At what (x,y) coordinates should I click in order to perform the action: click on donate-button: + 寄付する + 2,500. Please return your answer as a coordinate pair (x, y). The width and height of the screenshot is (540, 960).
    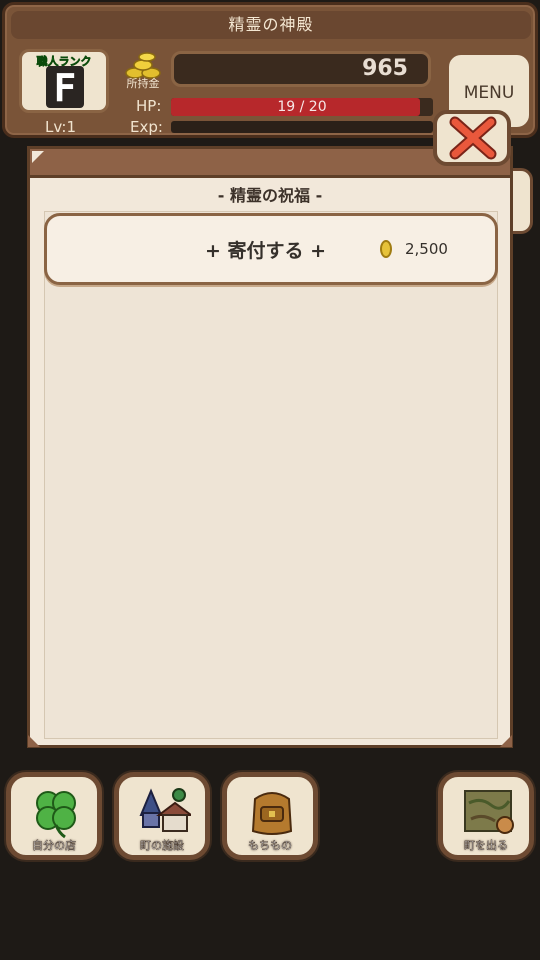
    Looking at the image, I should click on (271, 249).